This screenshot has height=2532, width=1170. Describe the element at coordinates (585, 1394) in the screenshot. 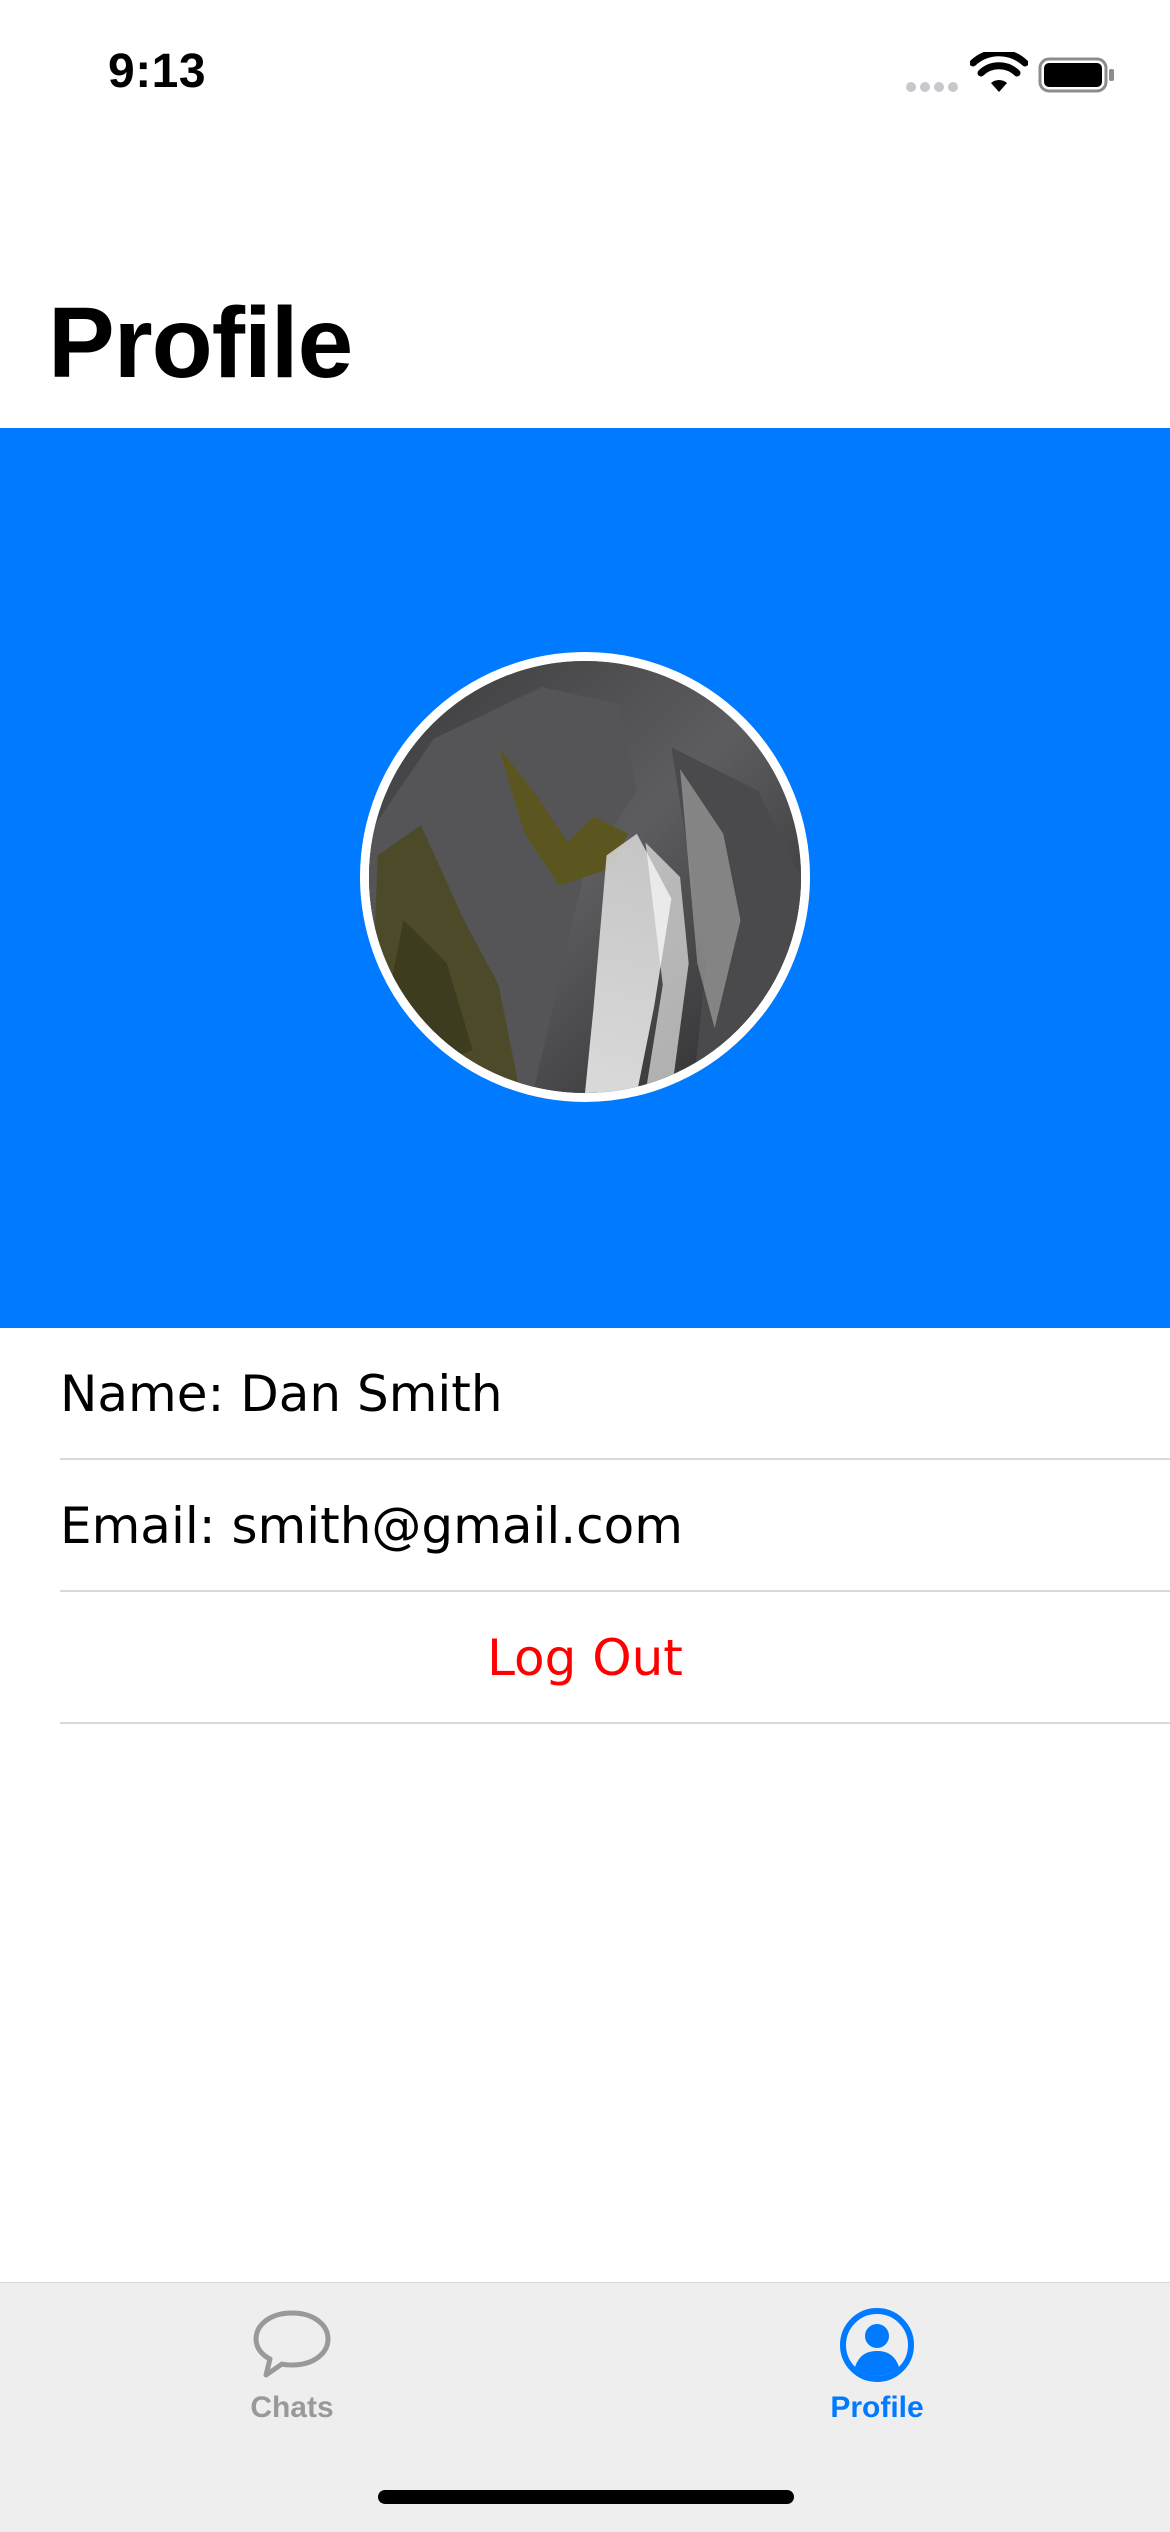

I see `name-row: Name: Dan Smith` at that location.